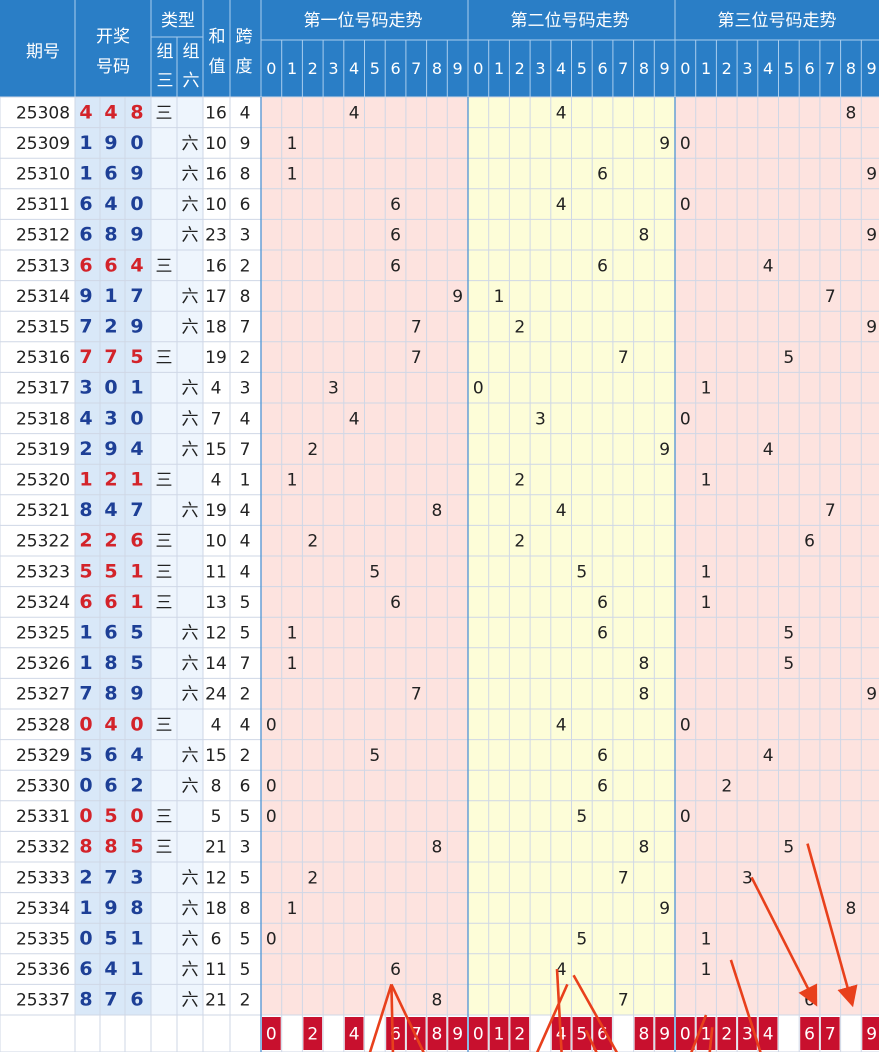 This screenshot has height=1052, width=879. What do you see at coordinates (113, 67) in the screenshot?
I see `header-draw-line2: 号码` at bounding box center [113, 67].